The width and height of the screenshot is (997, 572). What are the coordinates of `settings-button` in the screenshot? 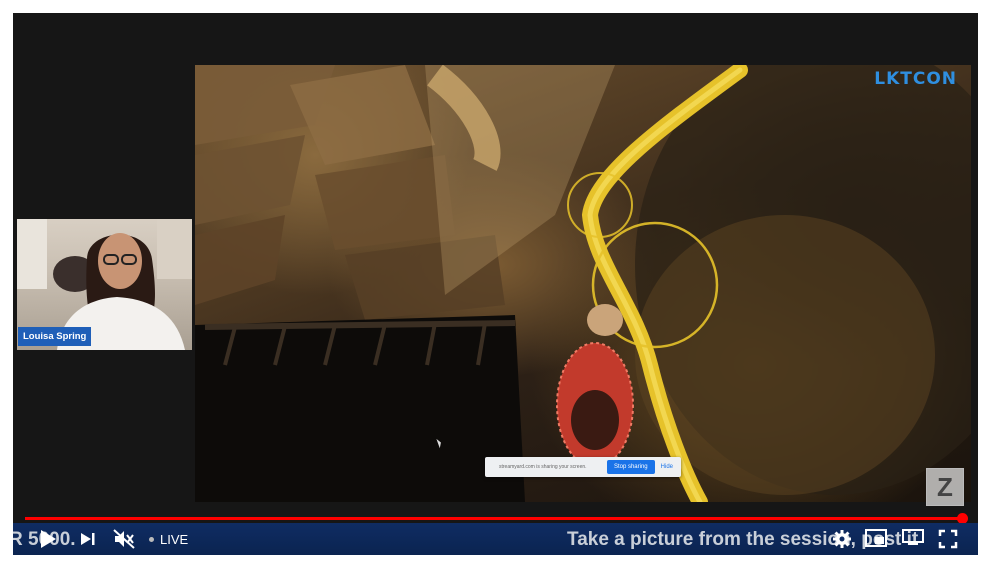 It's located at (842, 539).